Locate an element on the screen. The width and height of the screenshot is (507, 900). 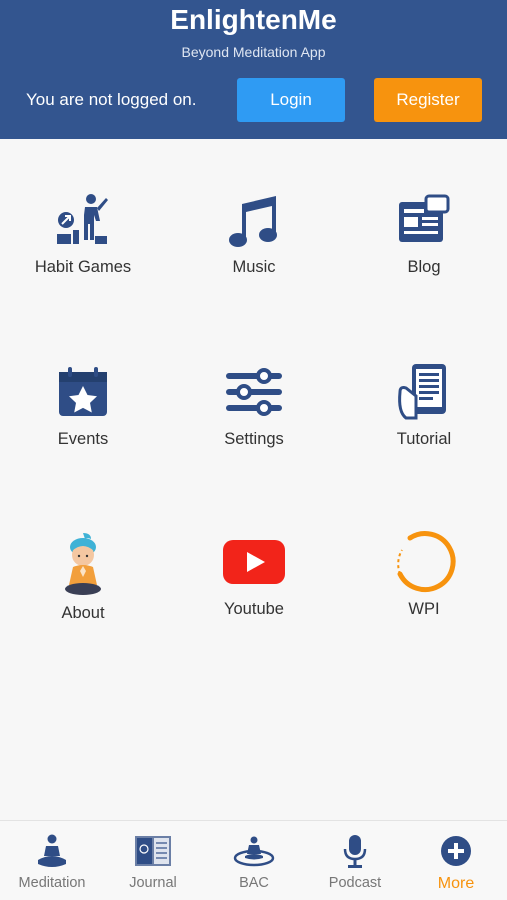
orange-ring-icon is located at coordinates (424, 562).